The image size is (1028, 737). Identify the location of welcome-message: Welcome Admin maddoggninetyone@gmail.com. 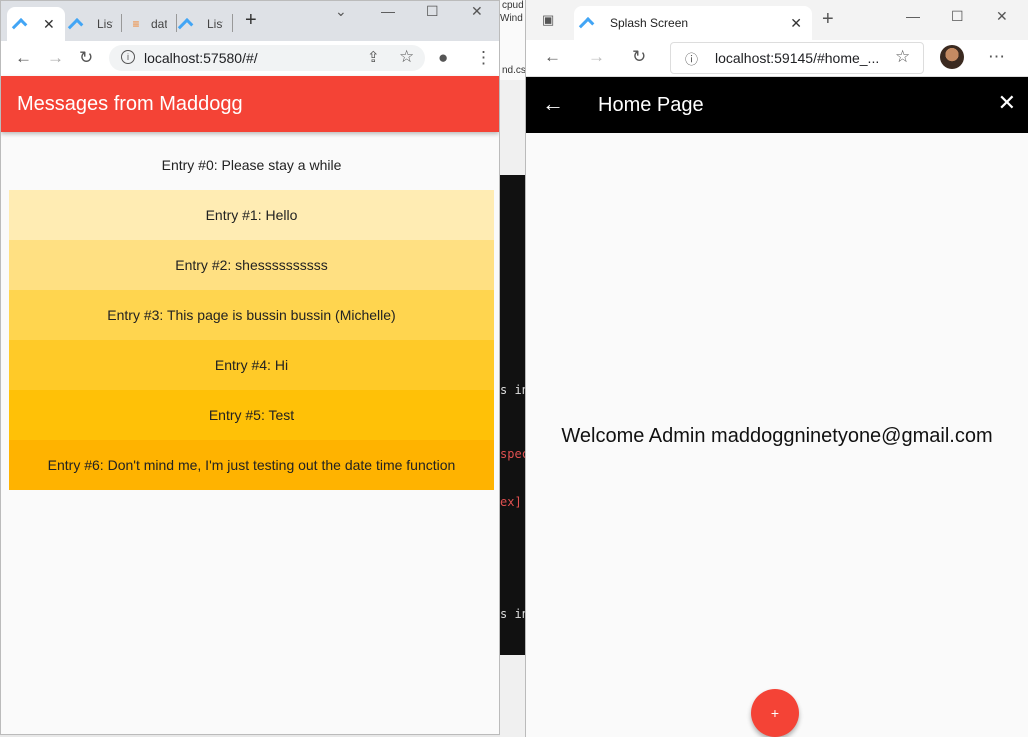
(777, 436).